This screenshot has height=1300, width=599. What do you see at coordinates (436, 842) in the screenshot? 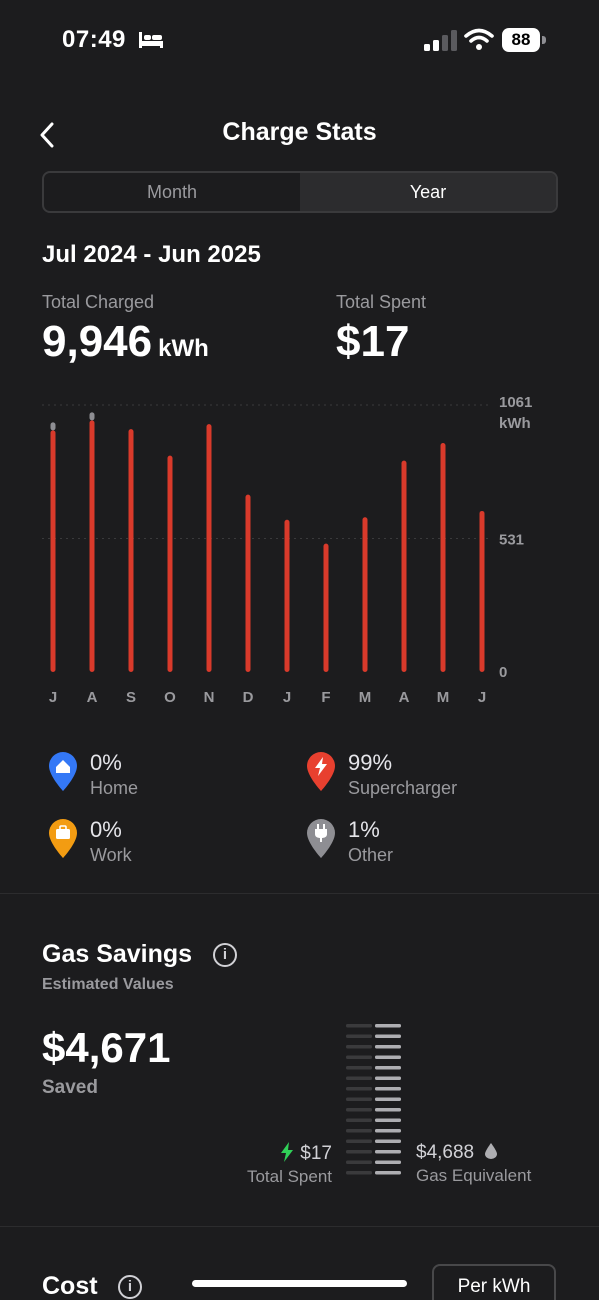
I see `legend-other: 1% Other` at bounding box center [436, 842].